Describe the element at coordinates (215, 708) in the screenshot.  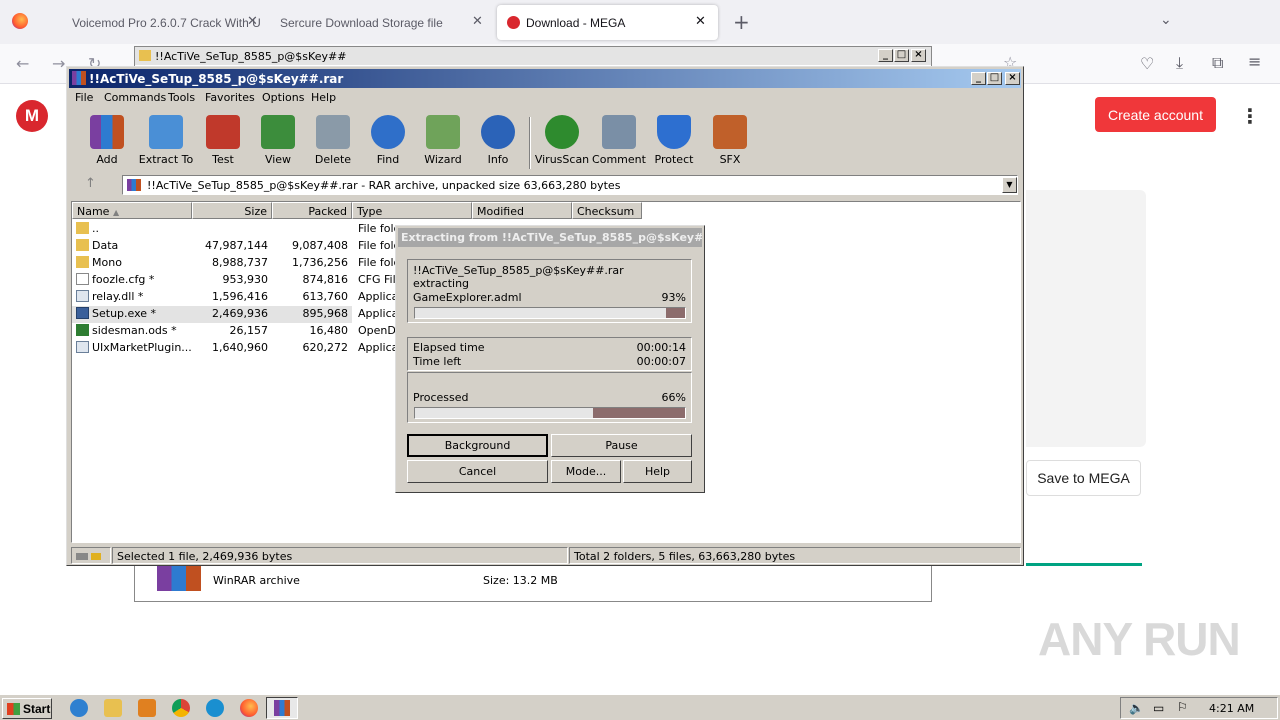
I see `edge-icon` at that location.